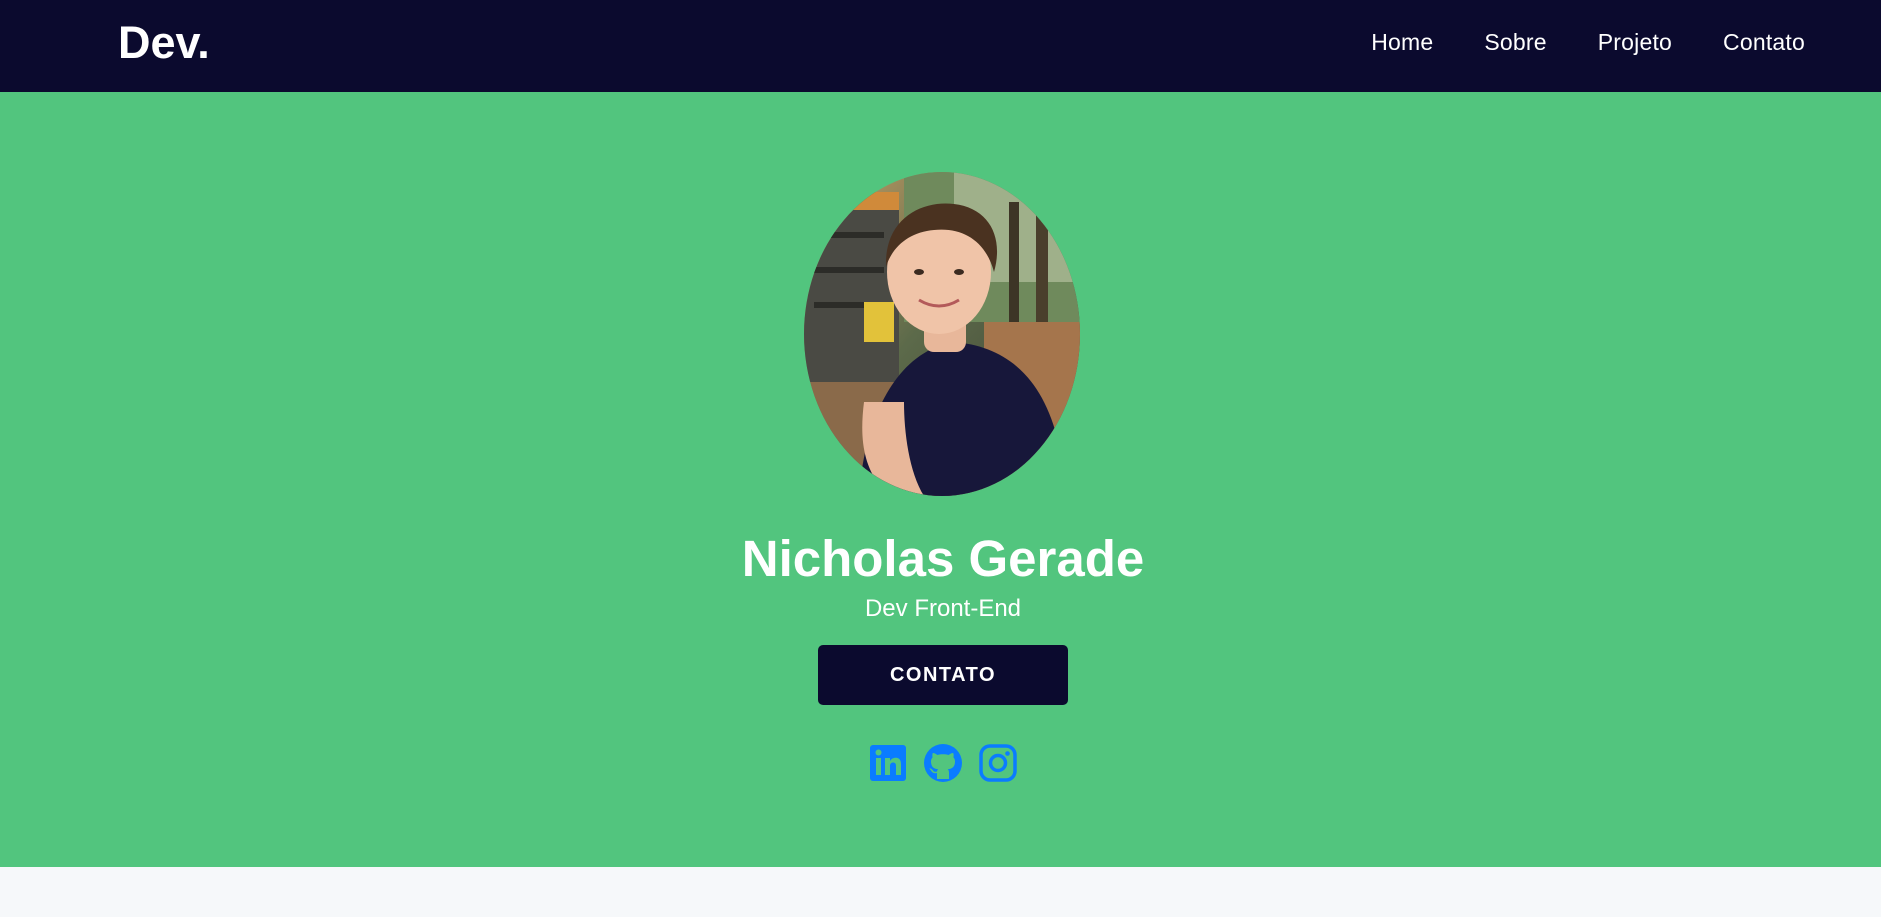 The width and height of the screenshot is (1881, 917). What do you see at coordinates (943, 559) in the screenshot?
I see `profile-name: Nicholas Gerade` at bounding box center [943, 559].